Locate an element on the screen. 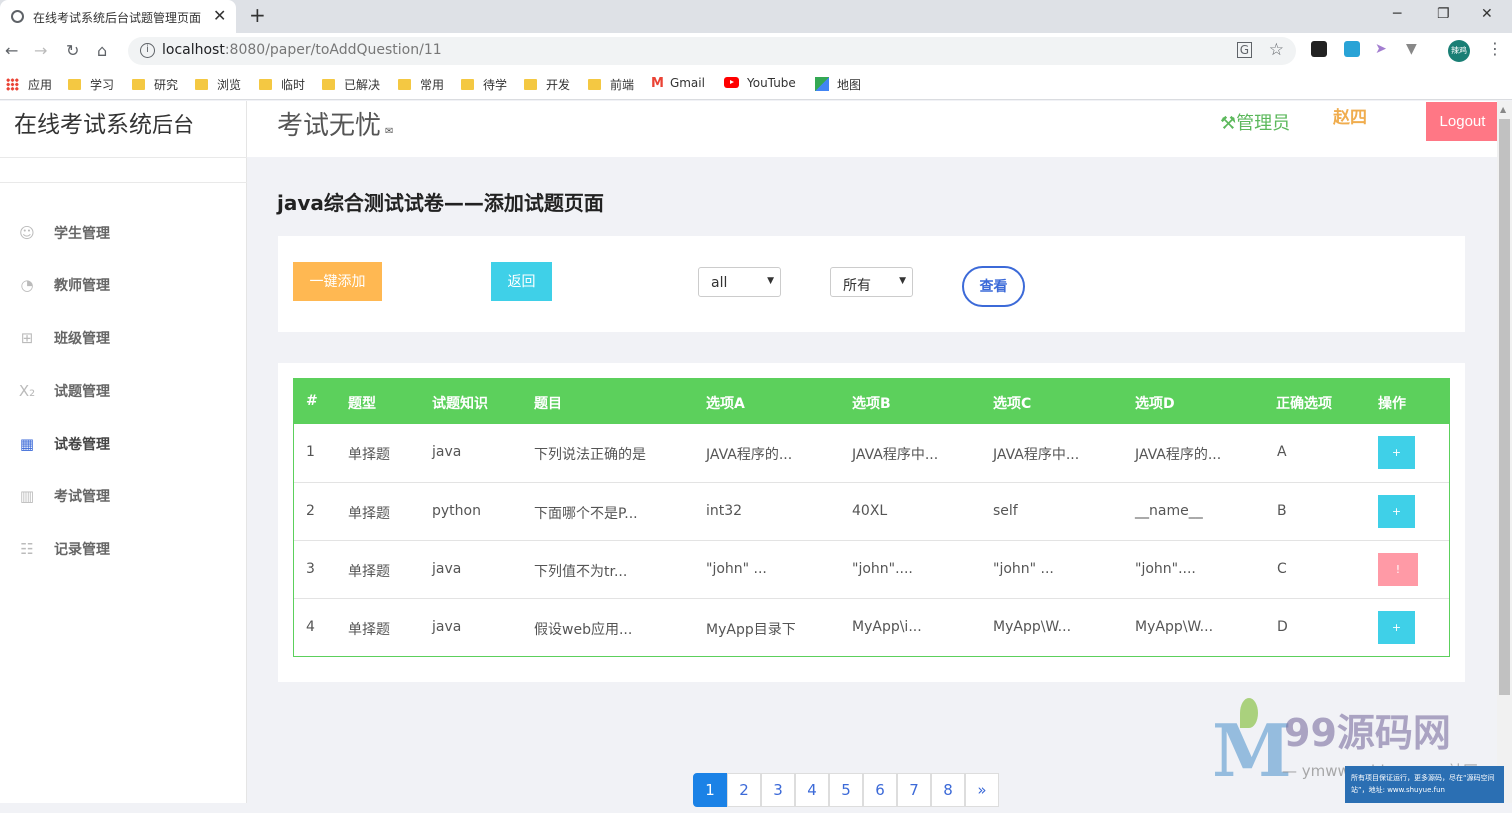  page-link: 2 is located at coordinates (744, 790).